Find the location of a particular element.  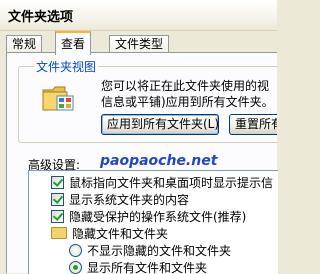

list-item: 鼠标指向文件夹和桌面项时显示提示信 is located at coordinates (162, 183).